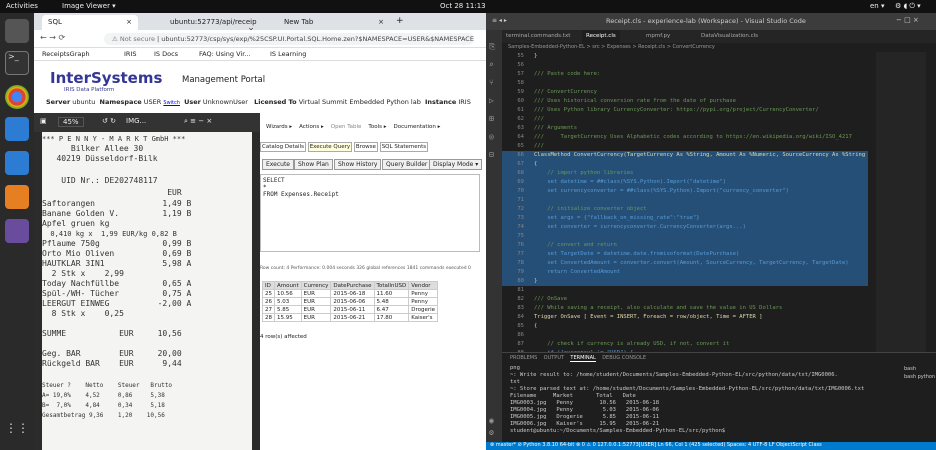  I want to click on tab-api: ubuntu:52773/api/receip ×, so click(212, 22).